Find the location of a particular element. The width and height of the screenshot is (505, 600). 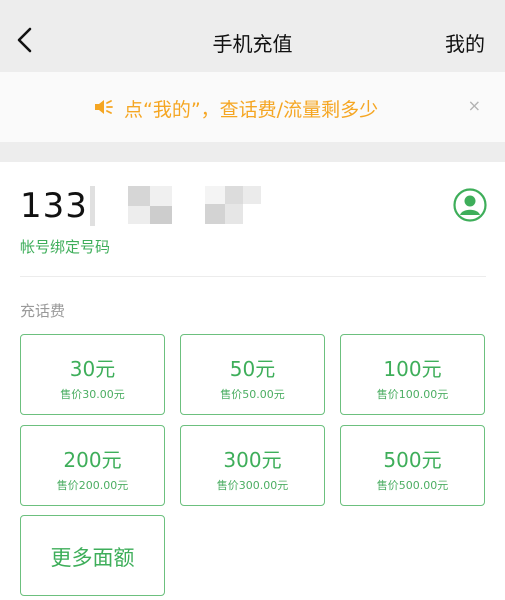

more-amounts-button: 更多面额 is located at coordinates (92, 555).